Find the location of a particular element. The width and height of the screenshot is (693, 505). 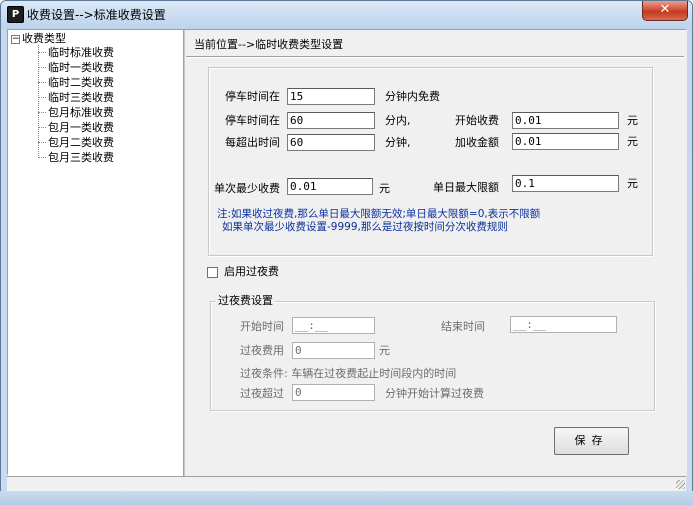

minutes-label: 分钟, is located at coordinates (398, 142).